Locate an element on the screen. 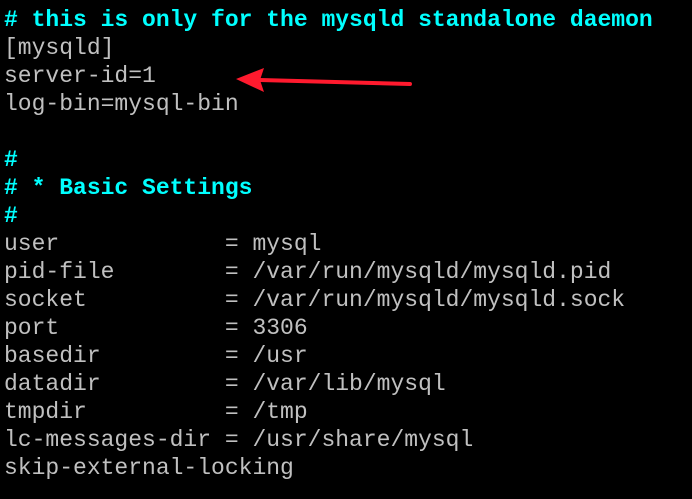 This screenshot has width=692, height=499. config-line-lc-messages-dir: lc-messages-dir = /usr/share/mysql is located at coordinates (239, 440).